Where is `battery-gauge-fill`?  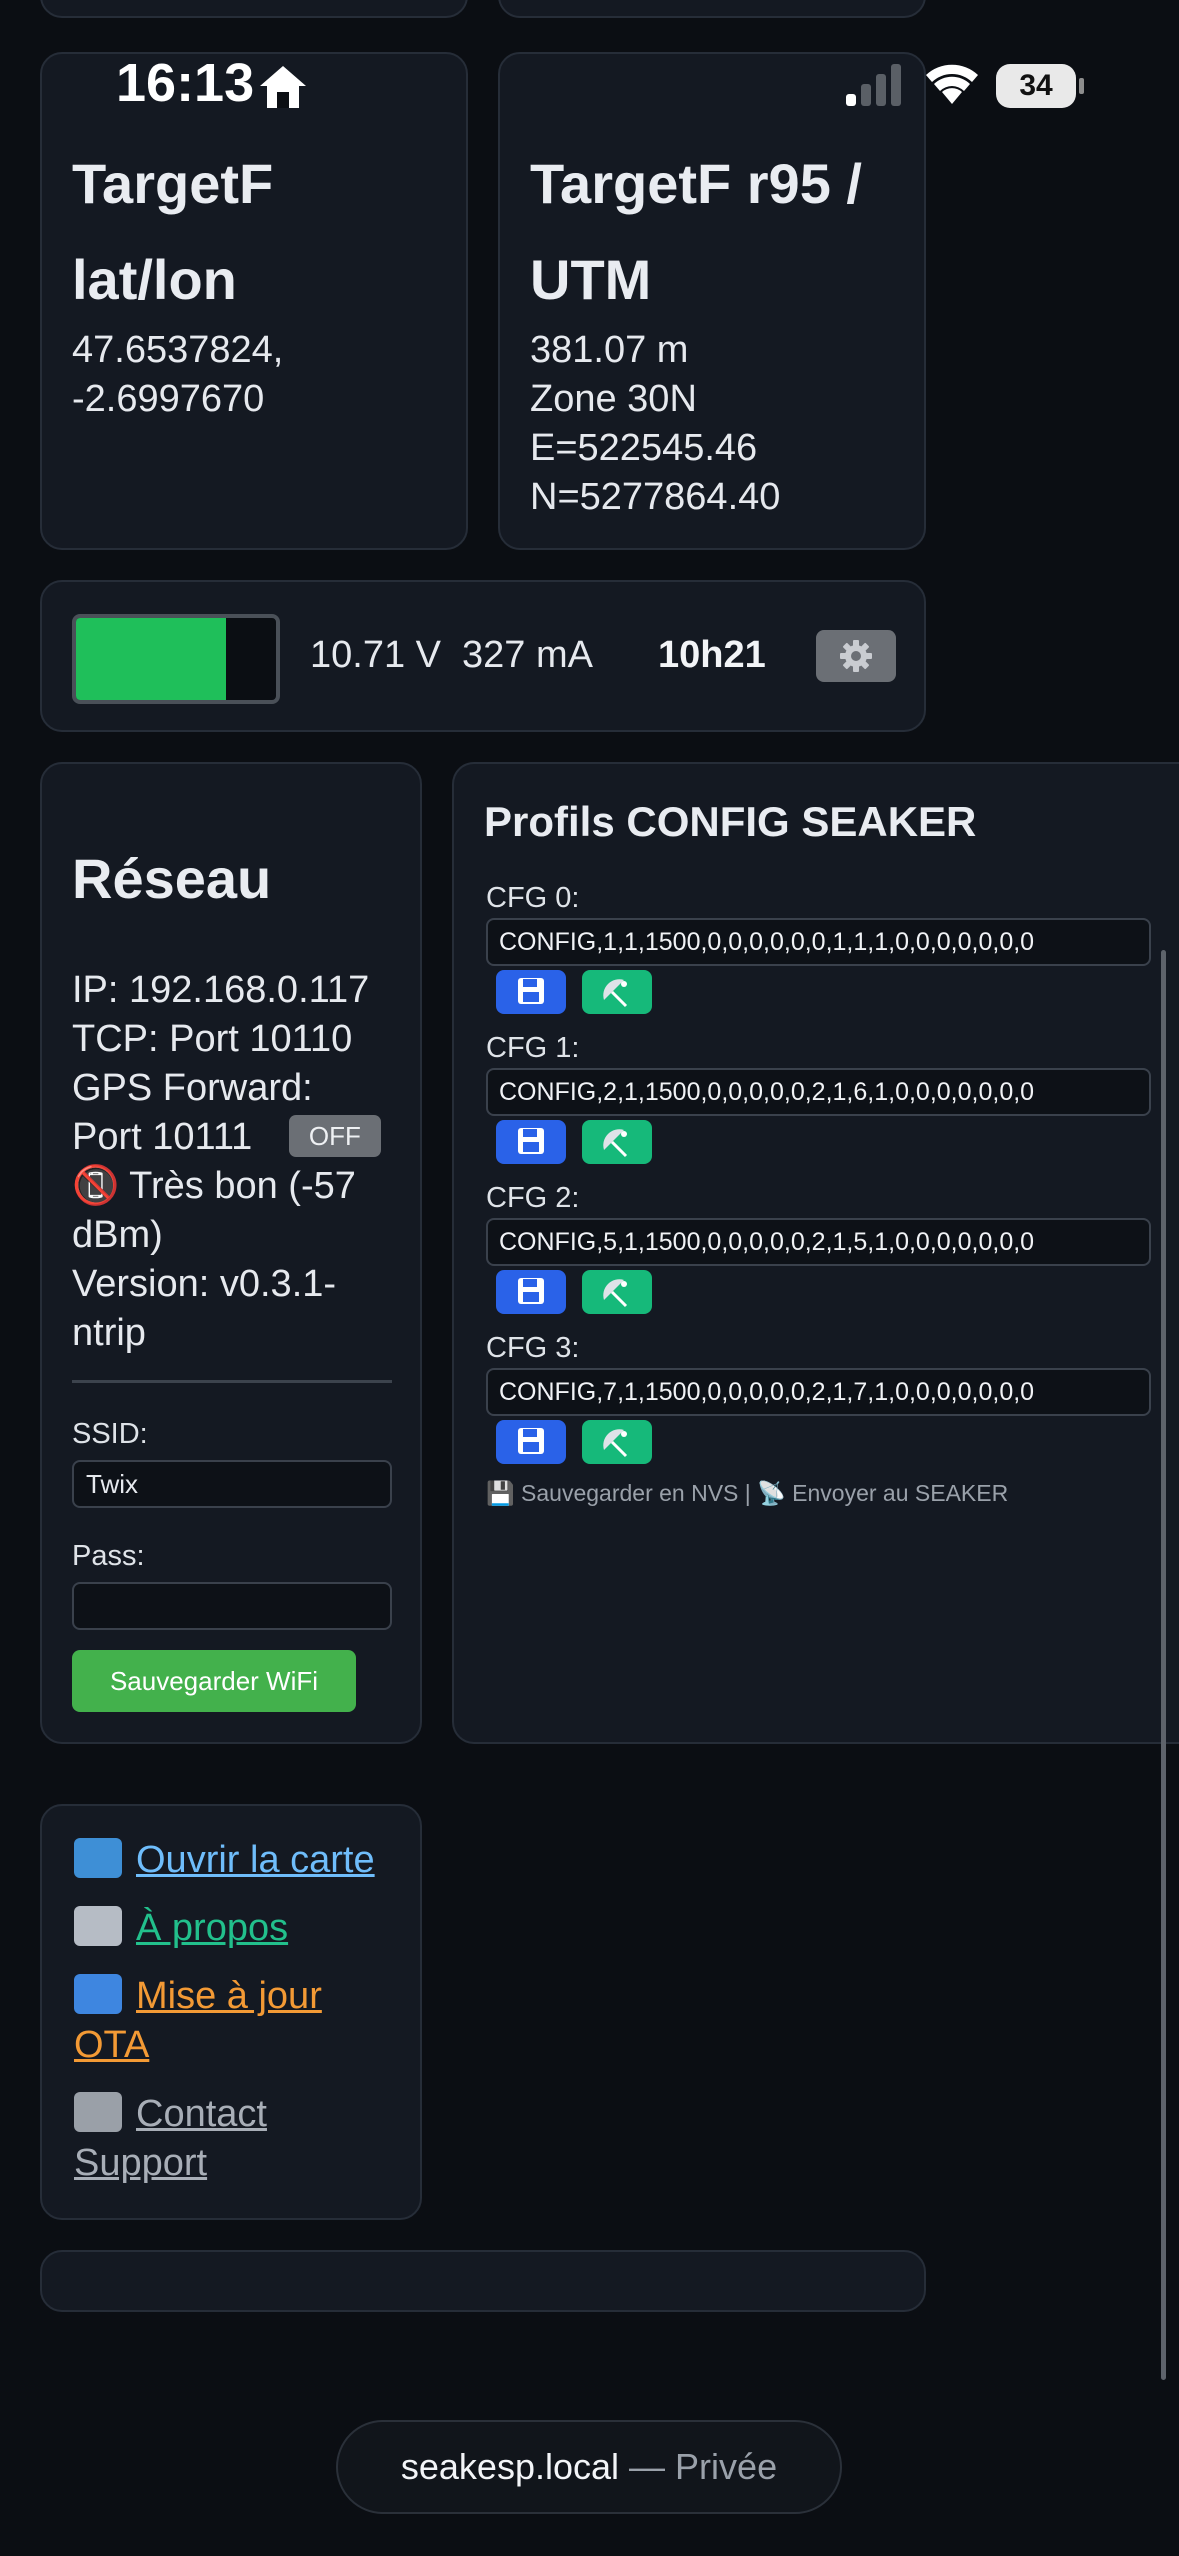
battery-gauge-fill is located at coordinates (151, 659).